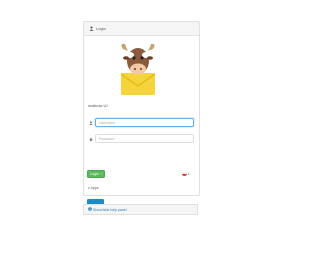 This screenshot has height=280, width=320. I want to click on panel-heading: Login, so click(141, 29).